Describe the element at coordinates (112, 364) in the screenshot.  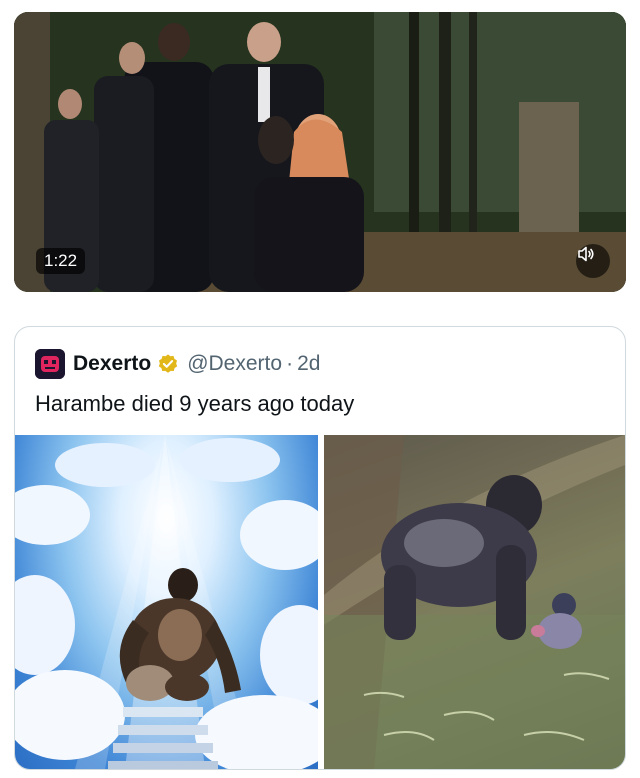
I see `author-name: Dexerto` at that location.